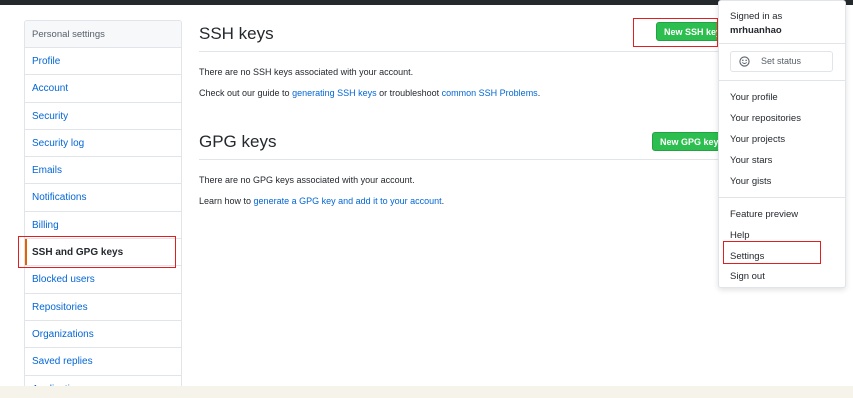 This screenshot has height=398, width=853. Describe the element at coordinates (689, 141) in the screenshot. I see `new-gpg-key-button: New GPG key` at that location.